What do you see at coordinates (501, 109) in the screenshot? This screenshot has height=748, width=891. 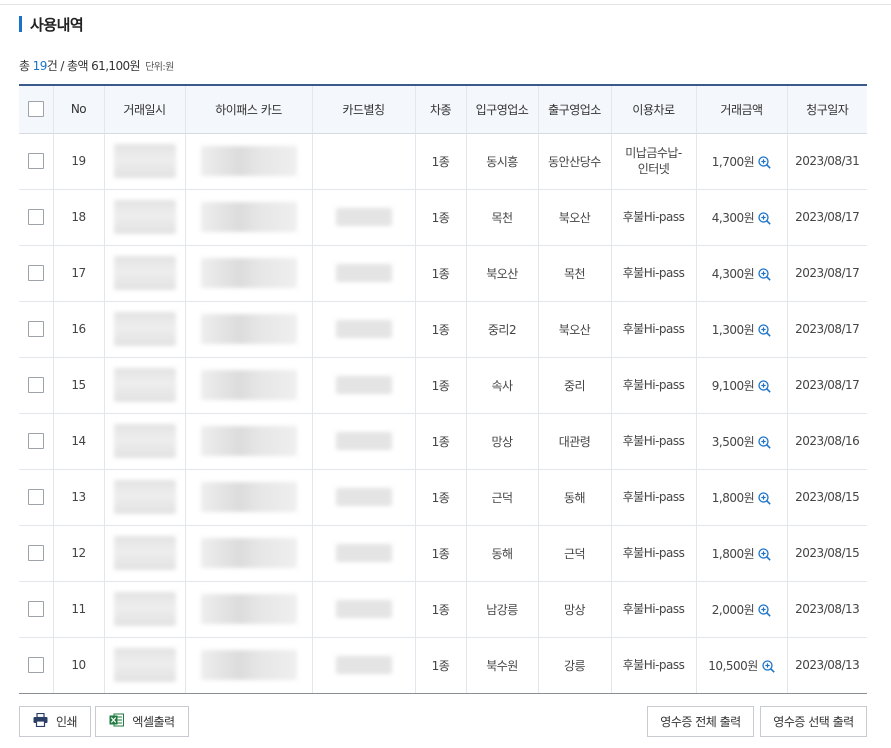 I see `header-entry-office: 입구영업소` at bounding box center [501, 109].